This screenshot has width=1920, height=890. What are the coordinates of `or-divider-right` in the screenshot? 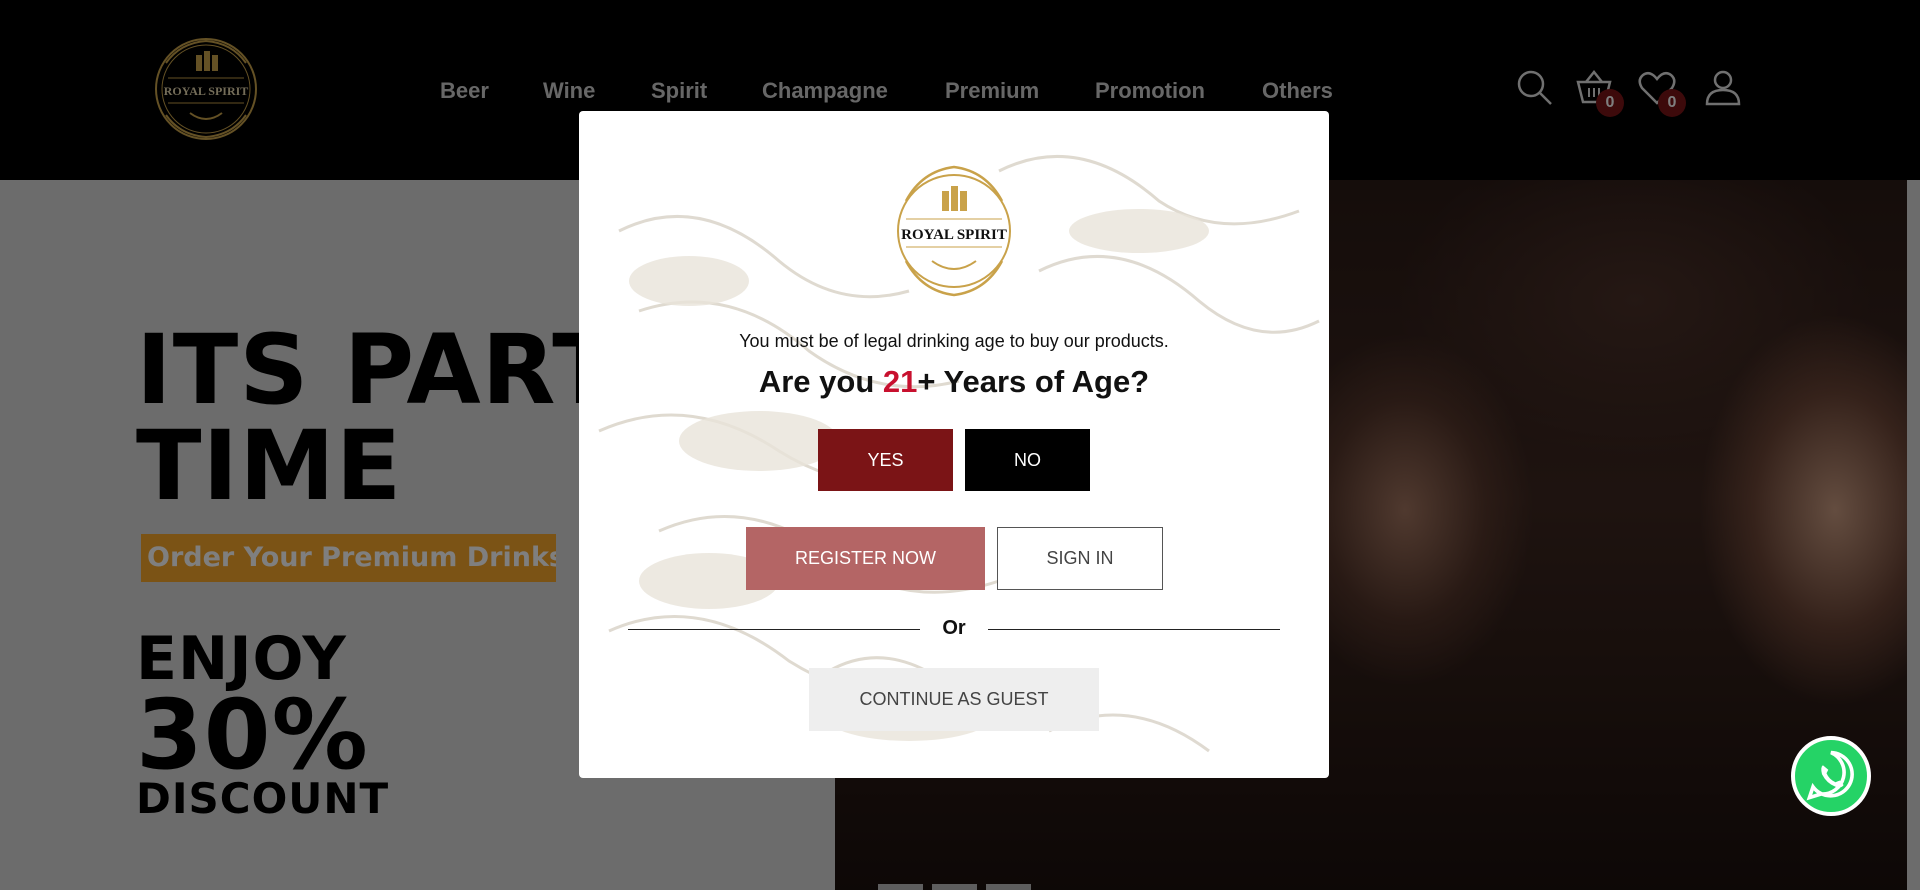 It's located at (1134, 629).